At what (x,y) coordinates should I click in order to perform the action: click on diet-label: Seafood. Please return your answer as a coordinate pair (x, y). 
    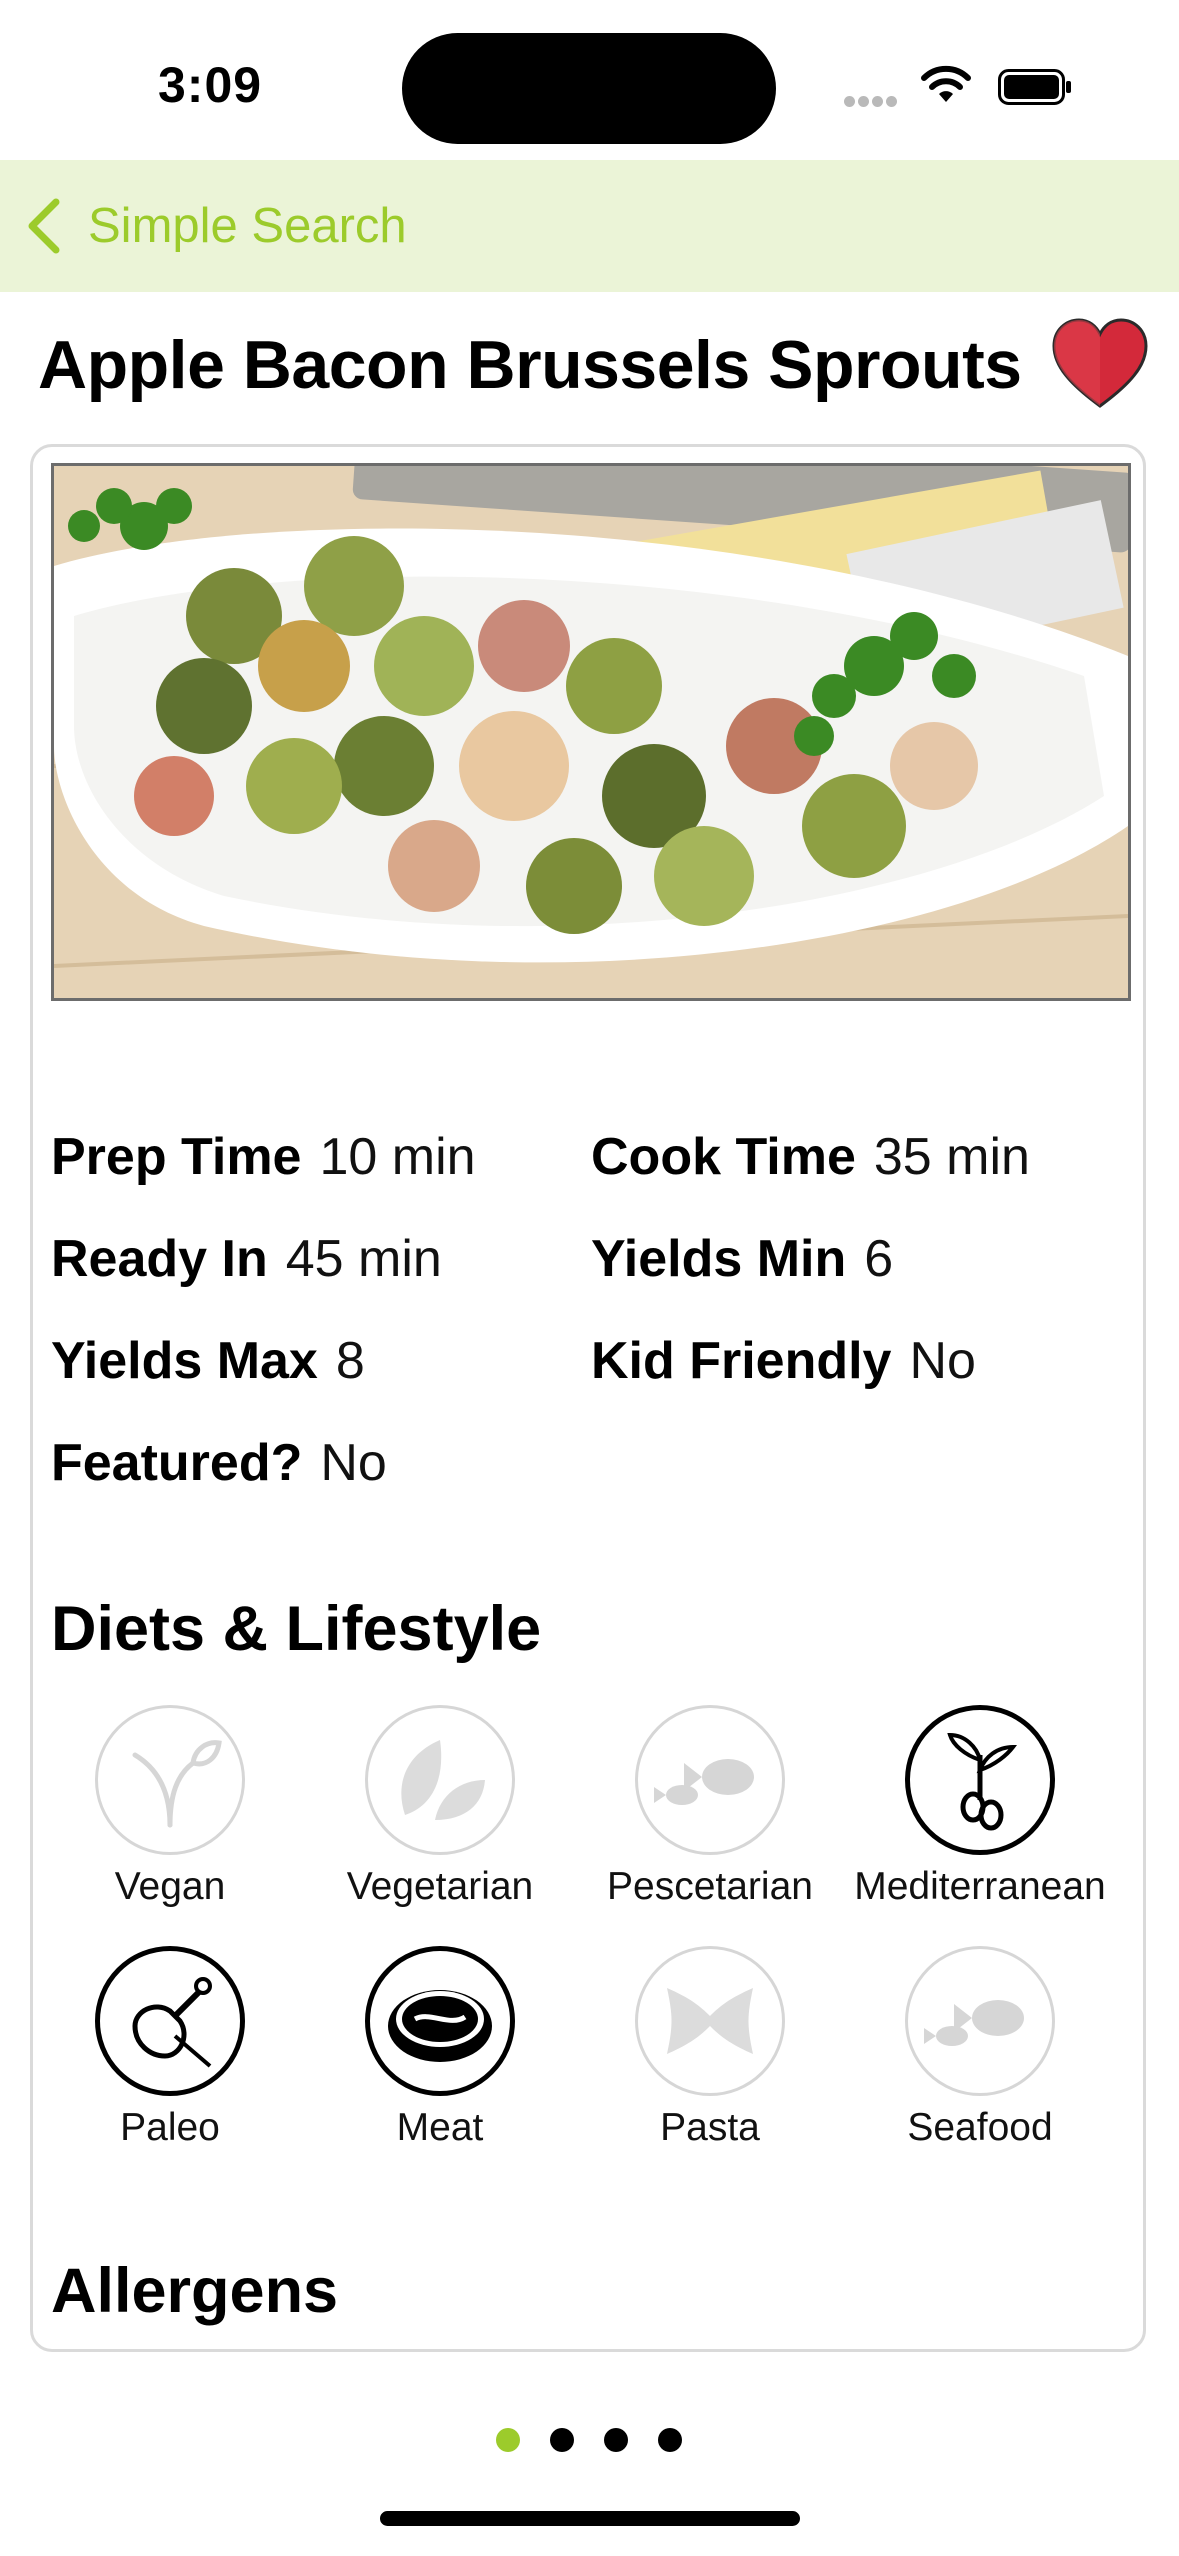
    Looking at the image, I should click on (980, 2127).